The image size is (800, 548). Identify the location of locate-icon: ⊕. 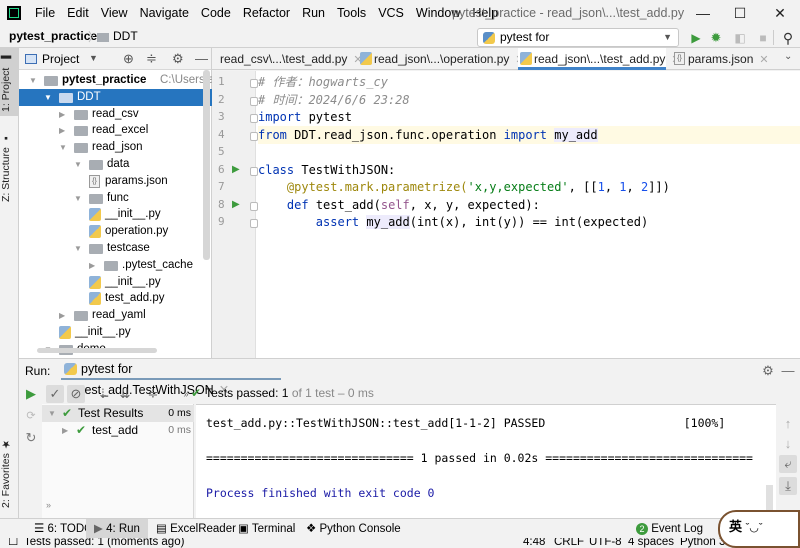
(128, 59).